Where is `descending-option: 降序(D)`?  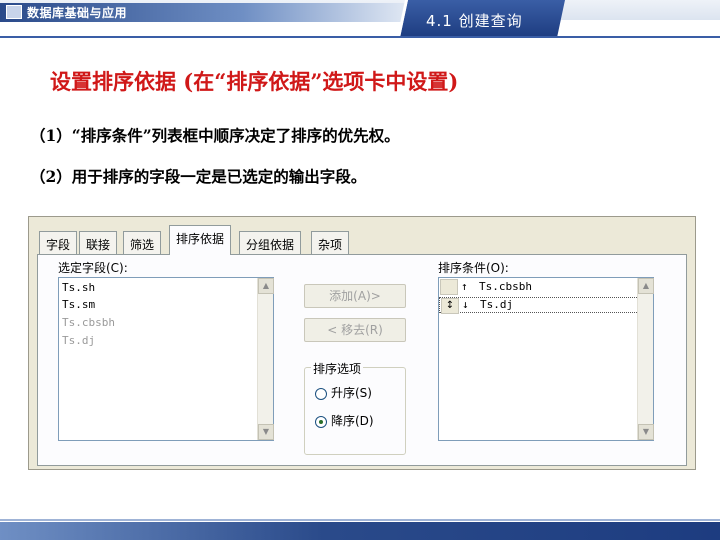 descending-option: 降序(D) is located at coordinates (344, 420).